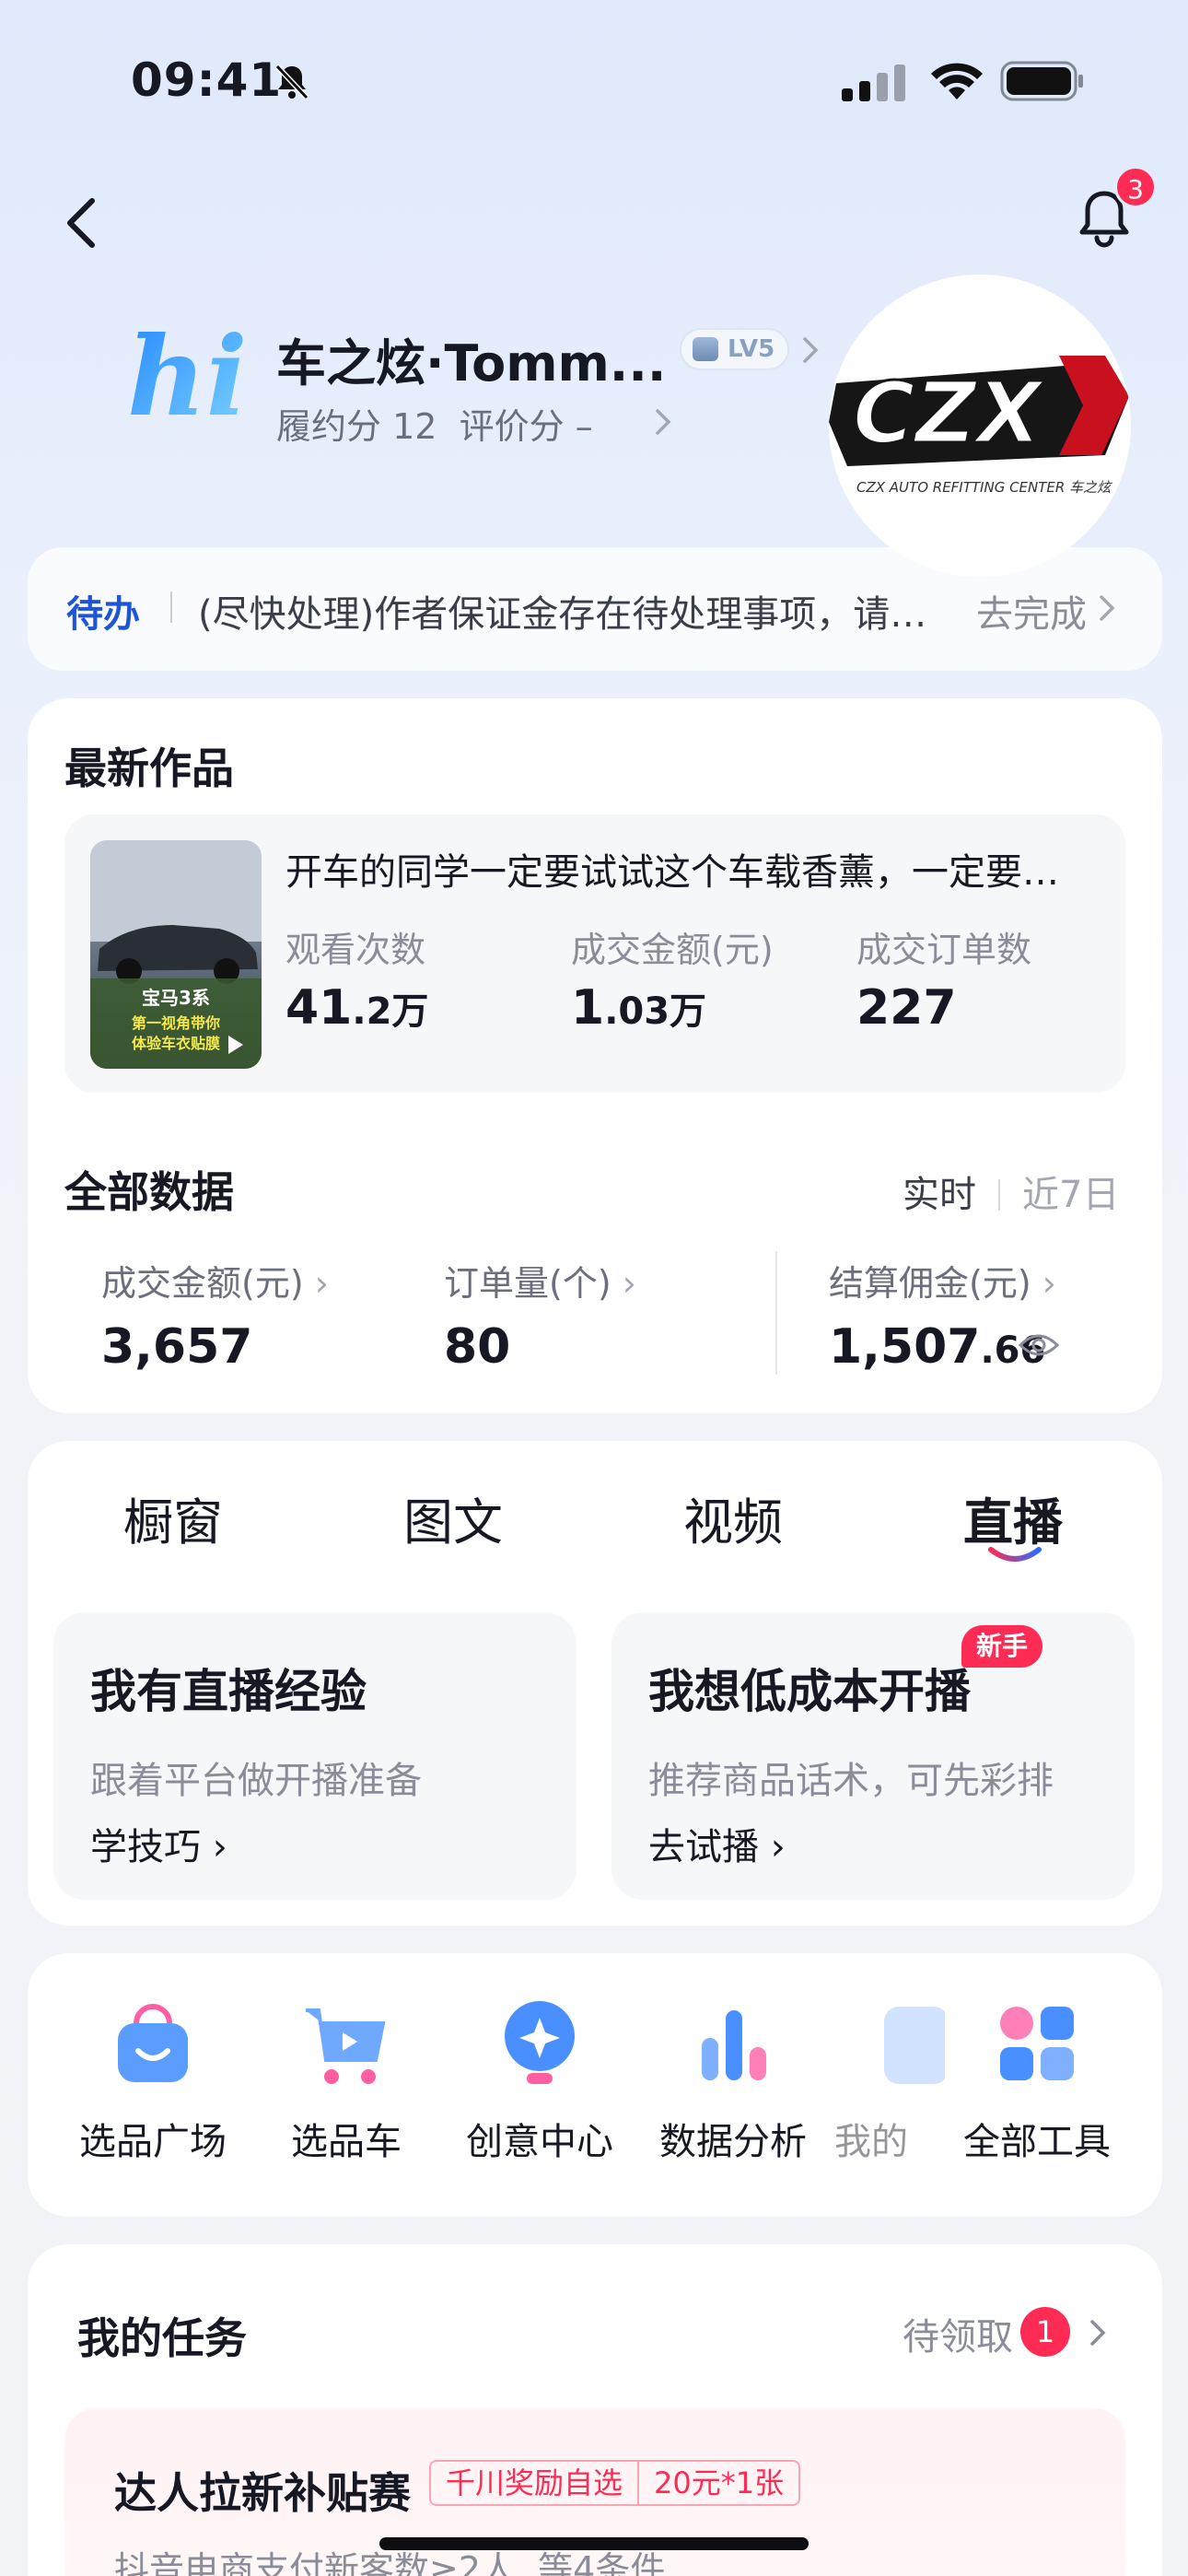 The height and width of the screenshot is (2576, 1188). What do you see at coordinates (949, 413) in the screenshot?
I see `svg-text: CZX` at bounding box center [949, 413].